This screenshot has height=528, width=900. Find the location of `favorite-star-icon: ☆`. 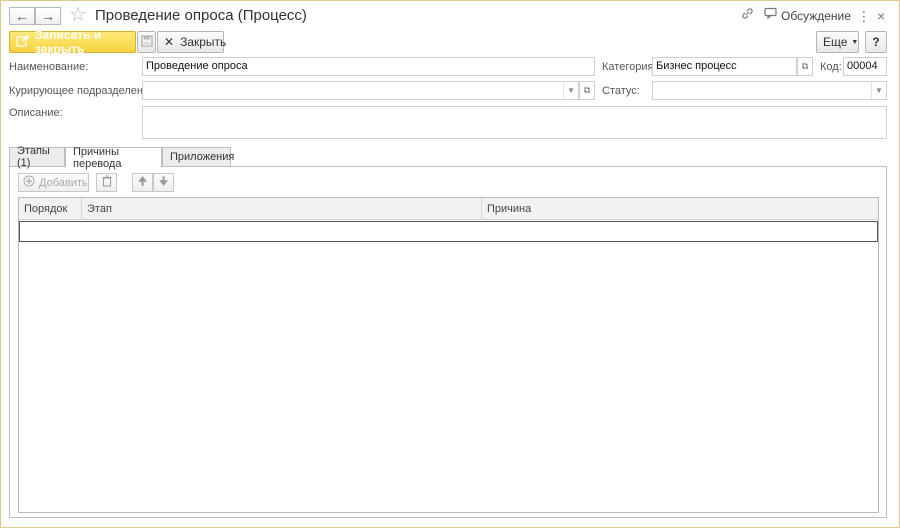

favorite-star-icon: ☆ is located at coordinates (78, 15).